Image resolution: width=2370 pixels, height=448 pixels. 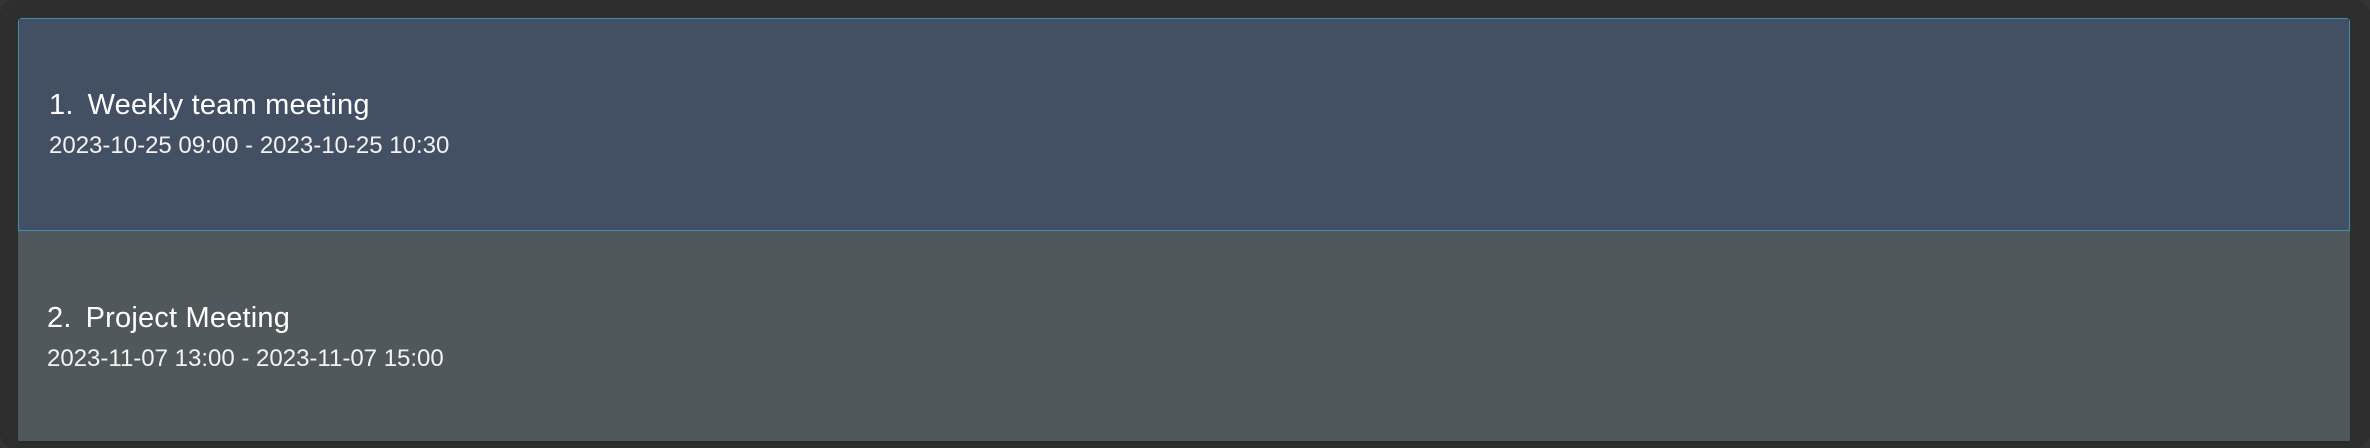 I want to click on event-index: 1., so click(x=61, y=105).